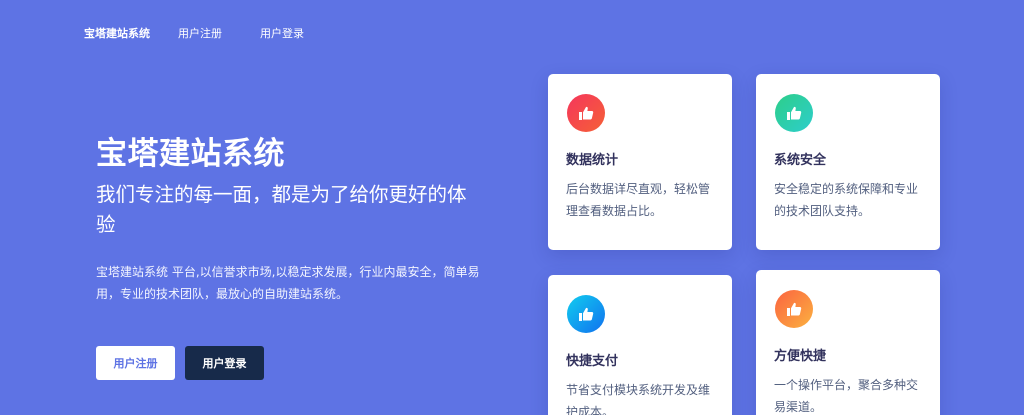  Describe the element at coordinates (190, 154) in the screenshot. I see `hero-title: 宝塔建站系统` at that location.